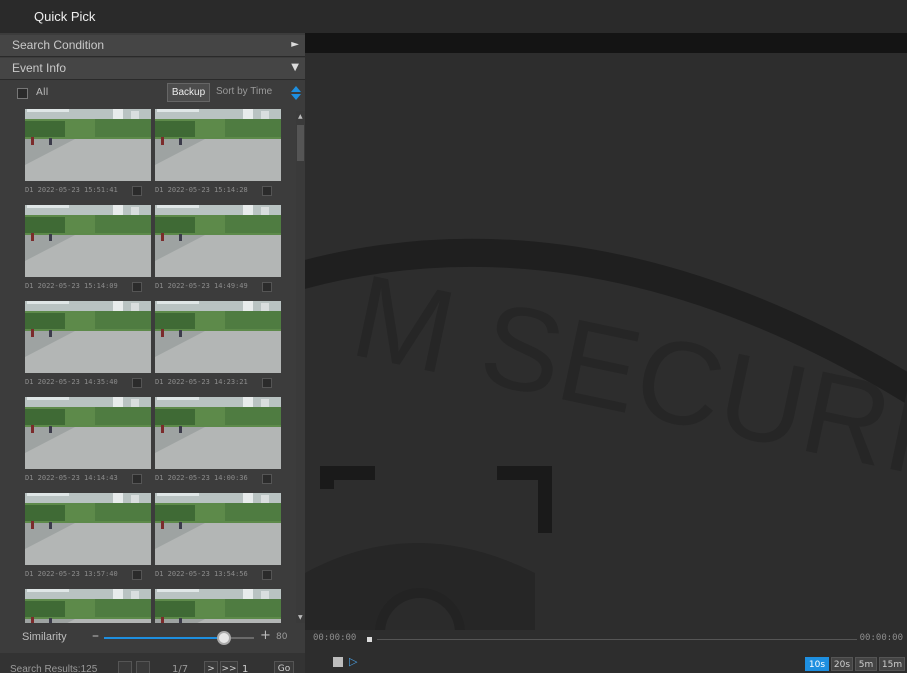  Describe the element at coordinates (71, 190) in the screenshot. I see `event-caption: D1 2022-05-23 15:51:41` at that location.